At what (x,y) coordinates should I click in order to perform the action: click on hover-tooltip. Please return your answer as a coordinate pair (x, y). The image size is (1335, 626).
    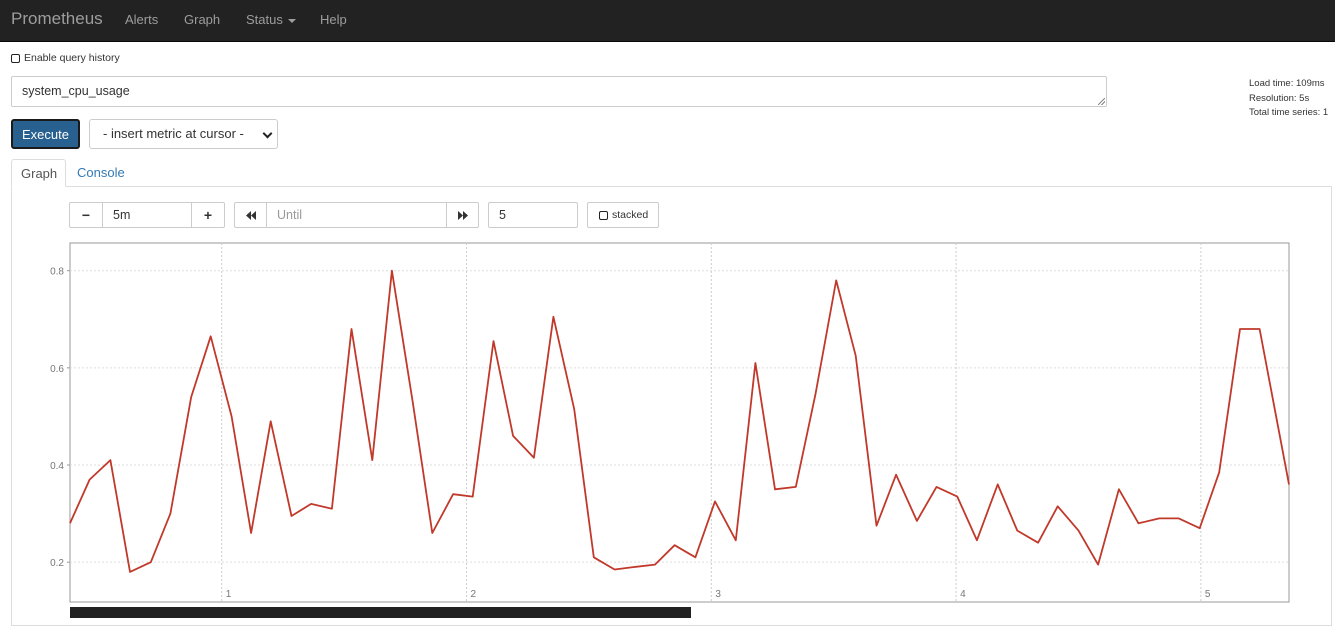
    Looking at the image, I should click on (380, 612).